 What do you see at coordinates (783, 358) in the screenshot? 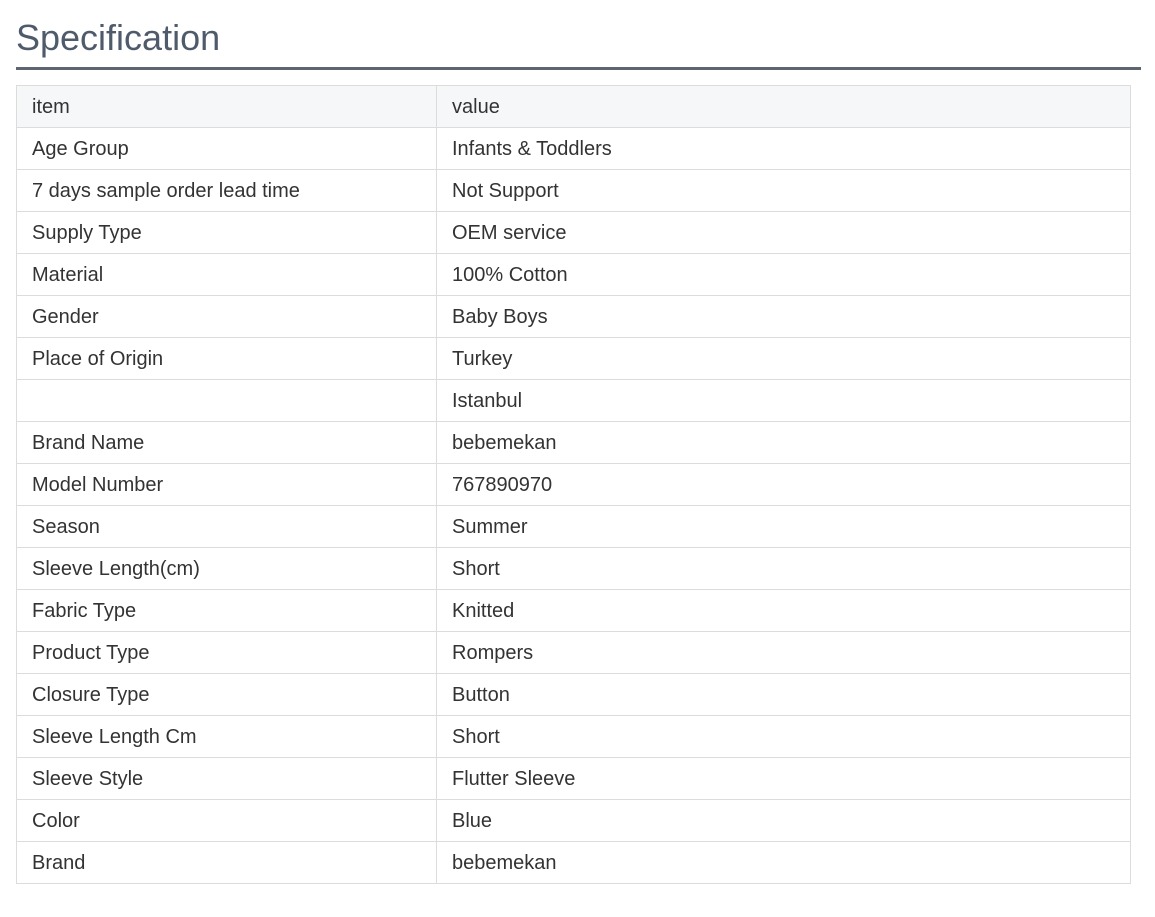
I see `row-value: Turkey` at bounding box center [783, 358].